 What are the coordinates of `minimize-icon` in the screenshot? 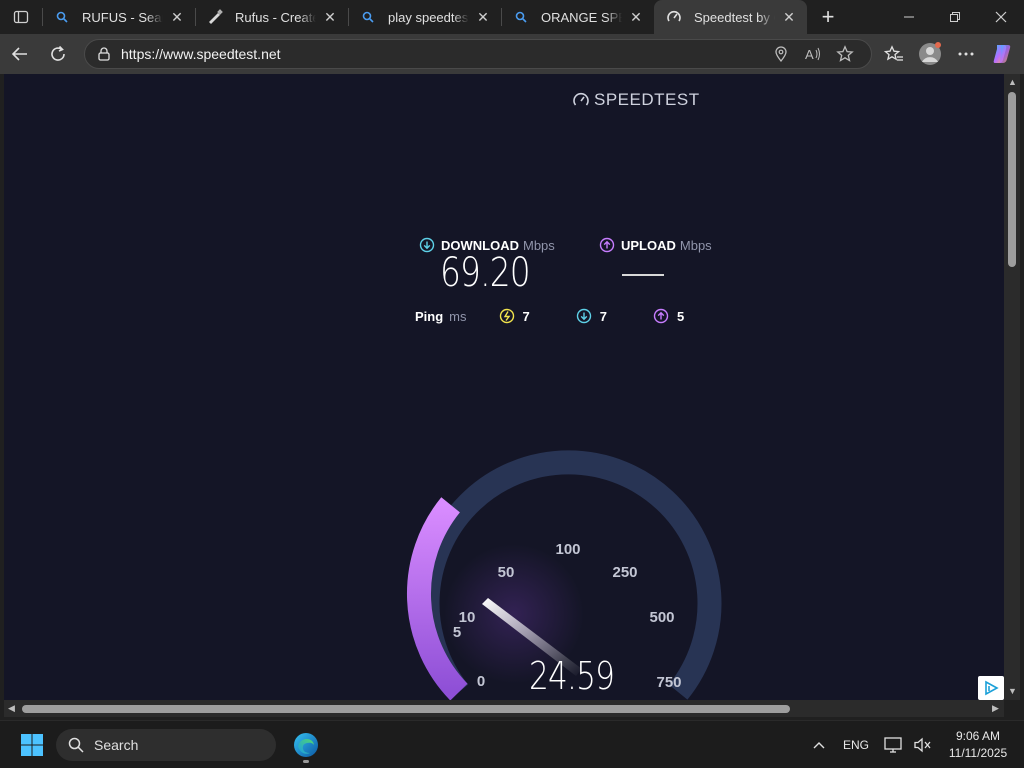 It's located at (909, 17).